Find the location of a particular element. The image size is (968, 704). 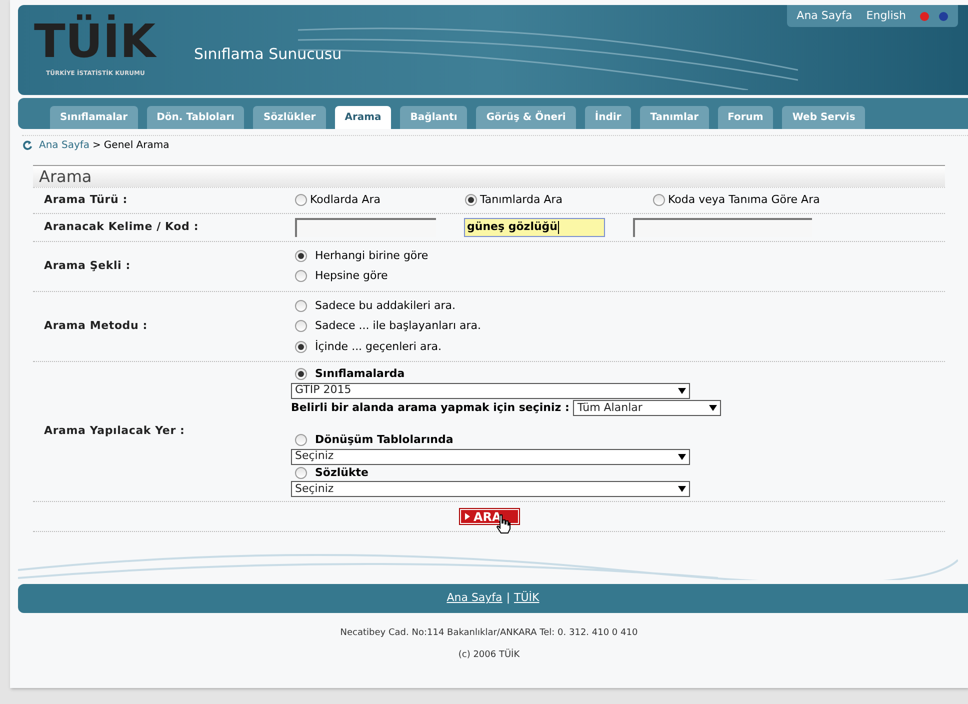

footer-link: TÜİK is located at coordinates (527, 598).